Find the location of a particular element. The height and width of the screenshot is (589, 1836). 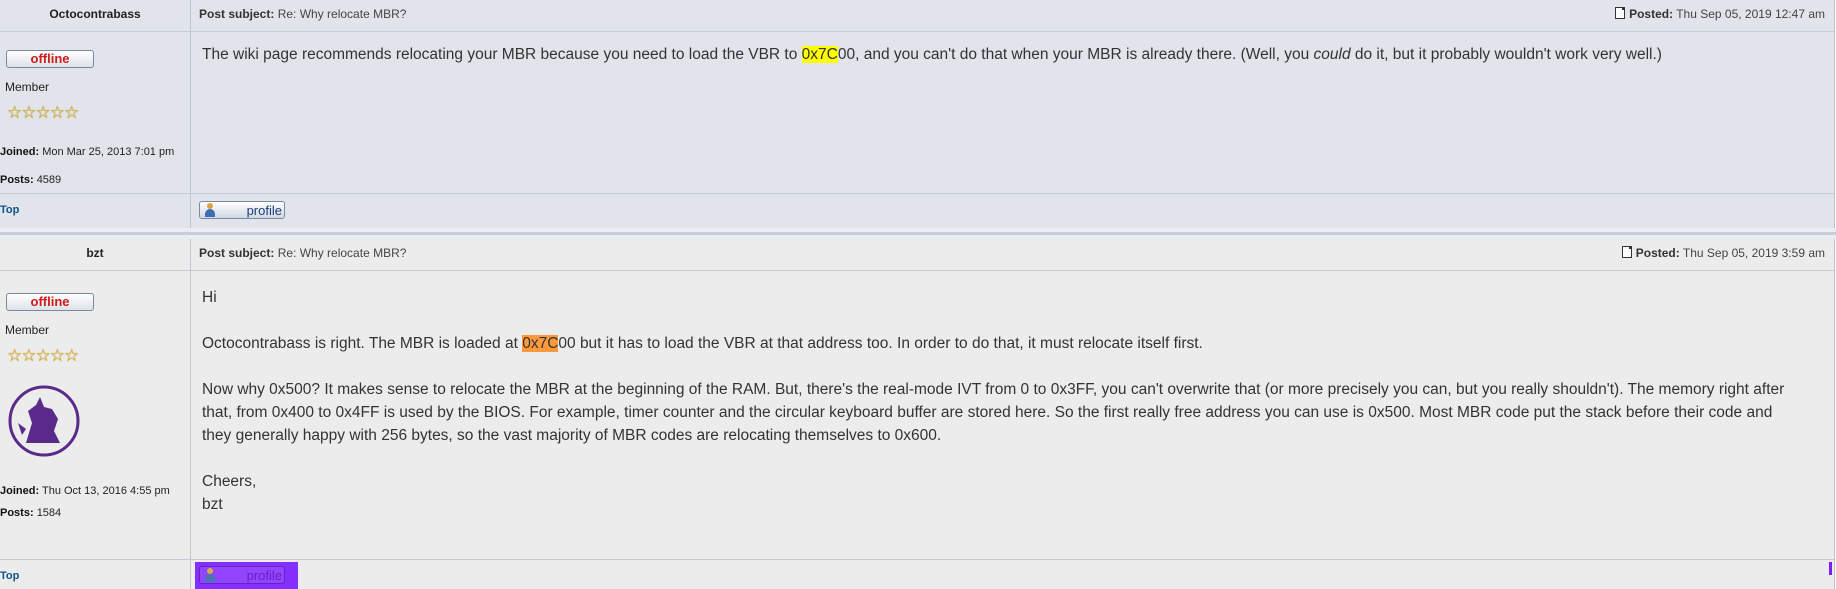

body-text: Cheers, is located at coordinates (229, 481).